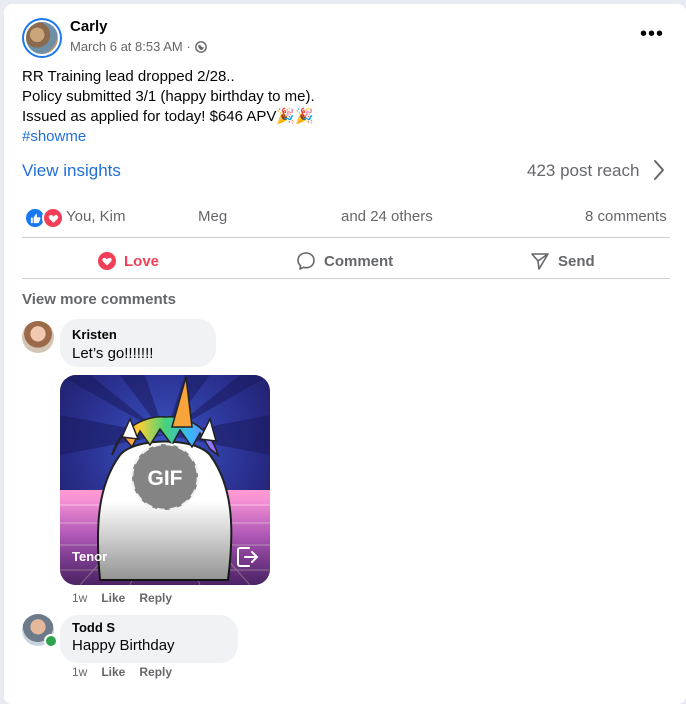  I want to click on party-emoji: 🎉🎉, so click(295, 116).